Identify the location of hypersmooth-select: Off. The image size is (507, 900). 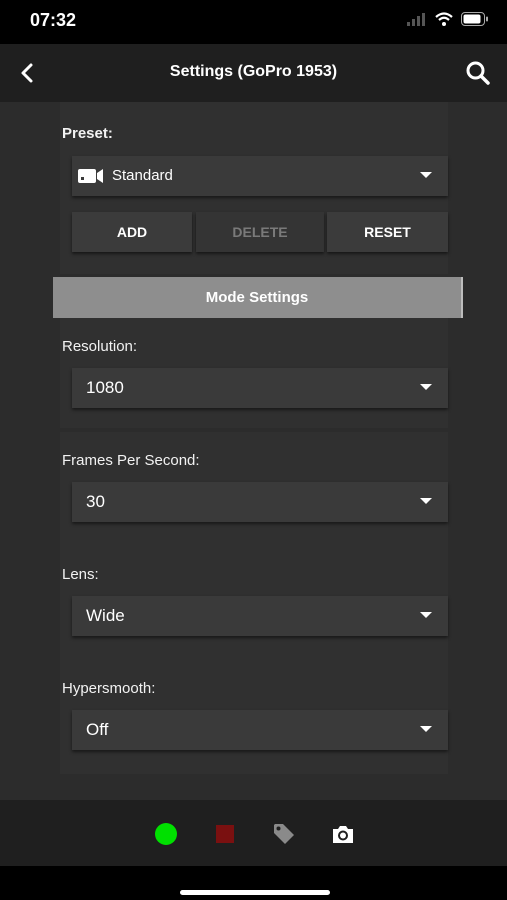
(260, 730).